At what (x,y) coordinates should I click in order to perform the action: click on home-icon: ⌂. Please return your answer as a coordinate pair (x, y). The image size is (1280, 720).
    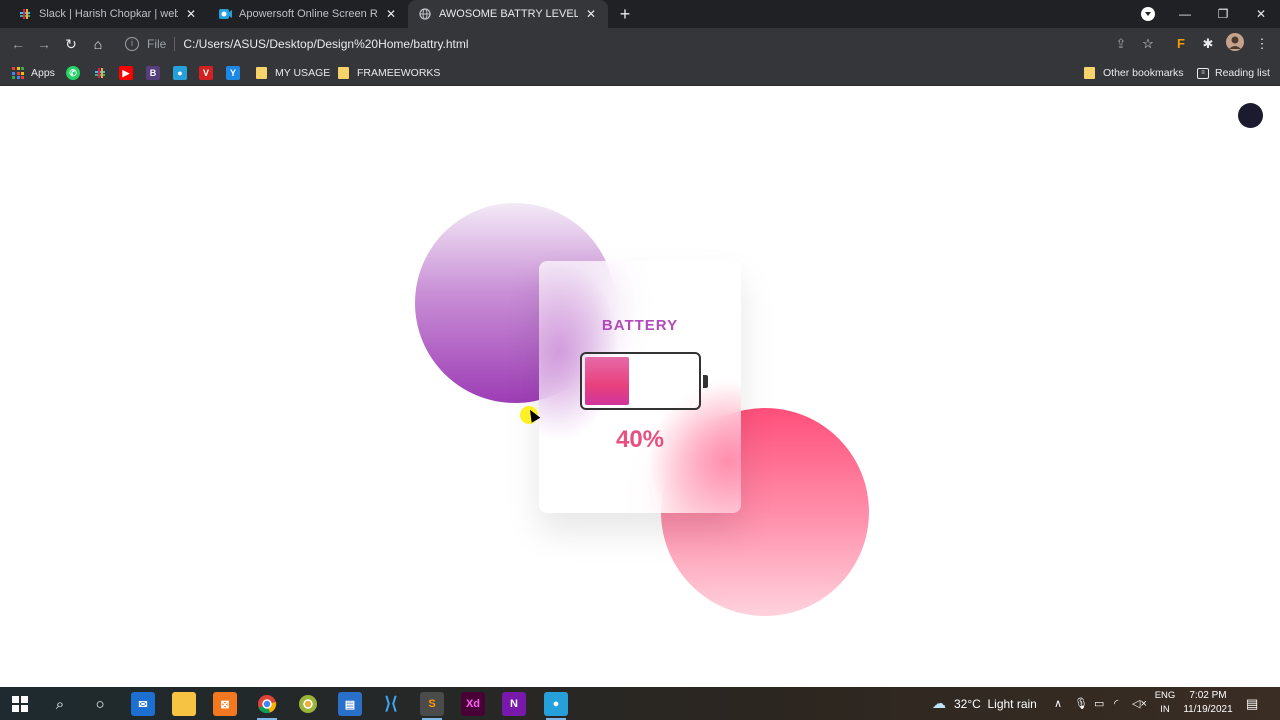
    Looking at the image, I should click on (98, 44).